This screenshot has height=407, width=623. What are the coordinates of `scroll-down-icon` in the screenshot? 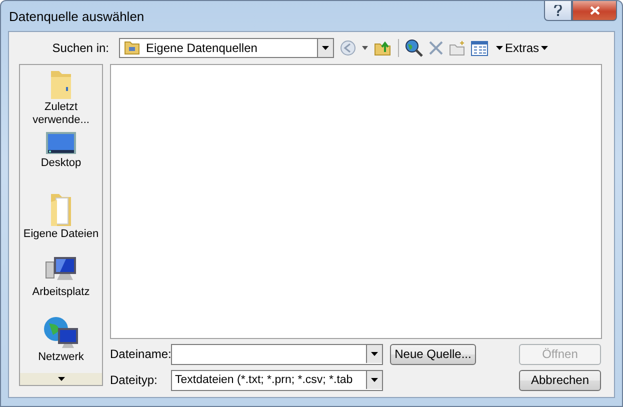 It's located at (61, 378).